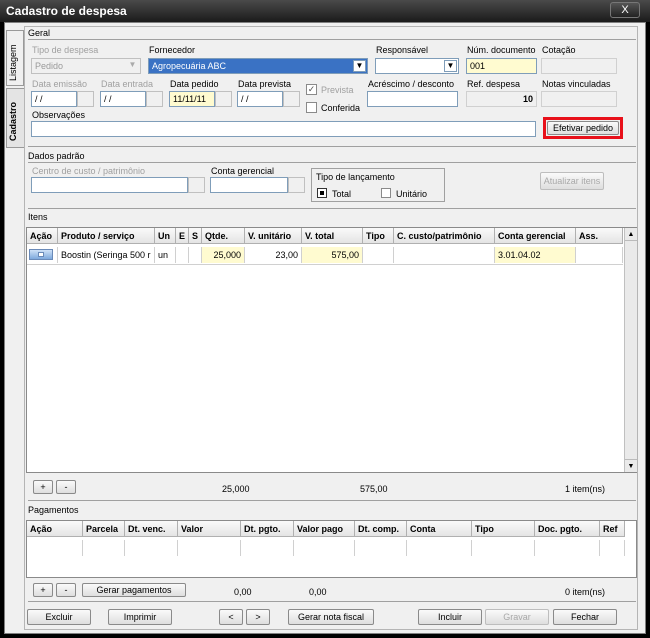 The image size is (650, 638). I want to click on gerar-nota-fiscal-button: Gerar nota fiscal, so click(331, 617).